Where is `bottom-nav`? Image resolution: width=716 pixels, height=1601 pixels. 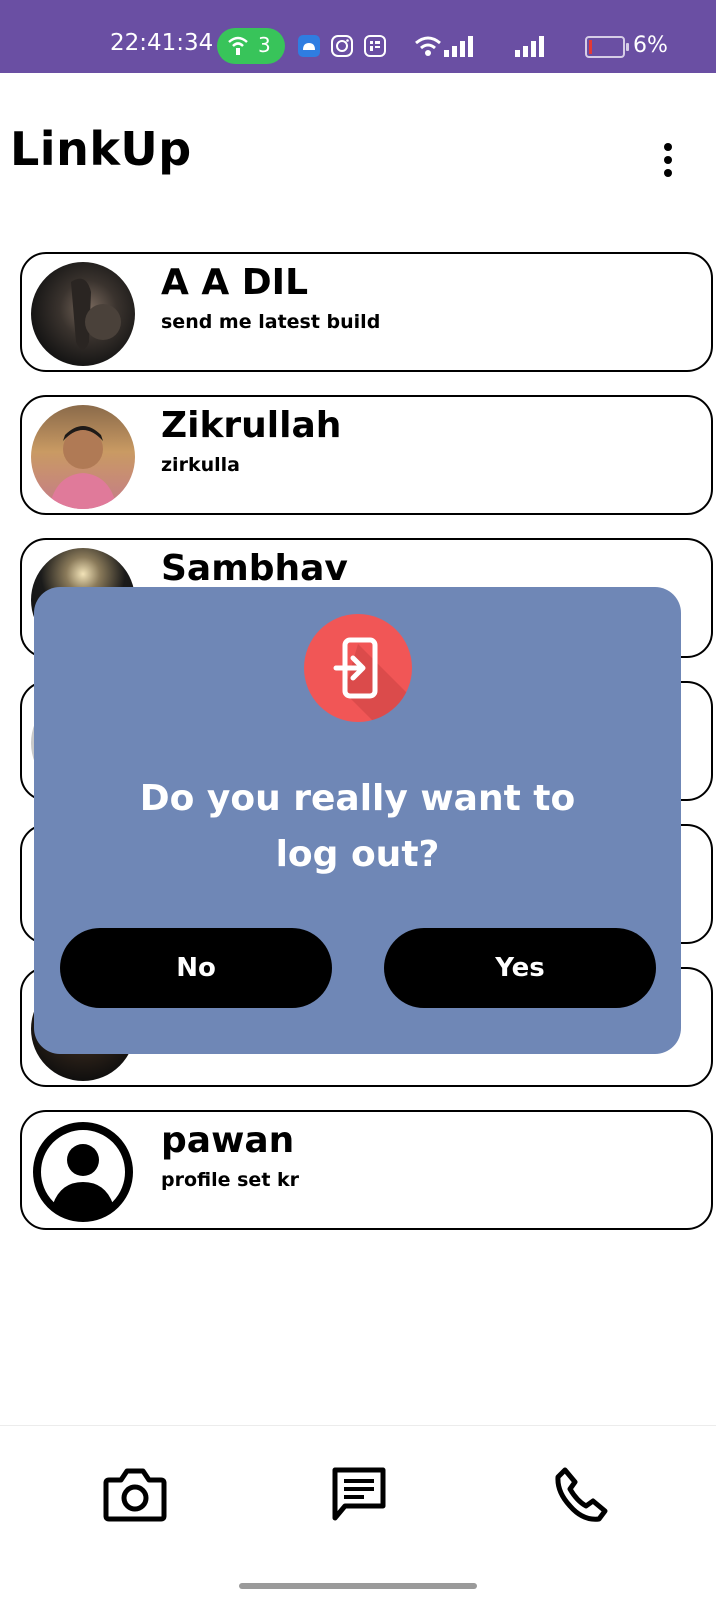 bottom-nav is located at coordinates (358, 1513).